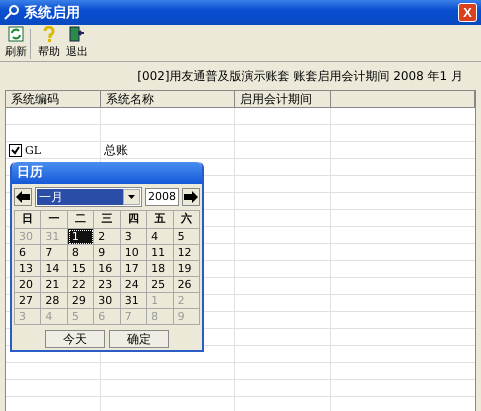 This screenshot has height=411, width=481. I want to click on day-cell: 15, so click(81, 269).